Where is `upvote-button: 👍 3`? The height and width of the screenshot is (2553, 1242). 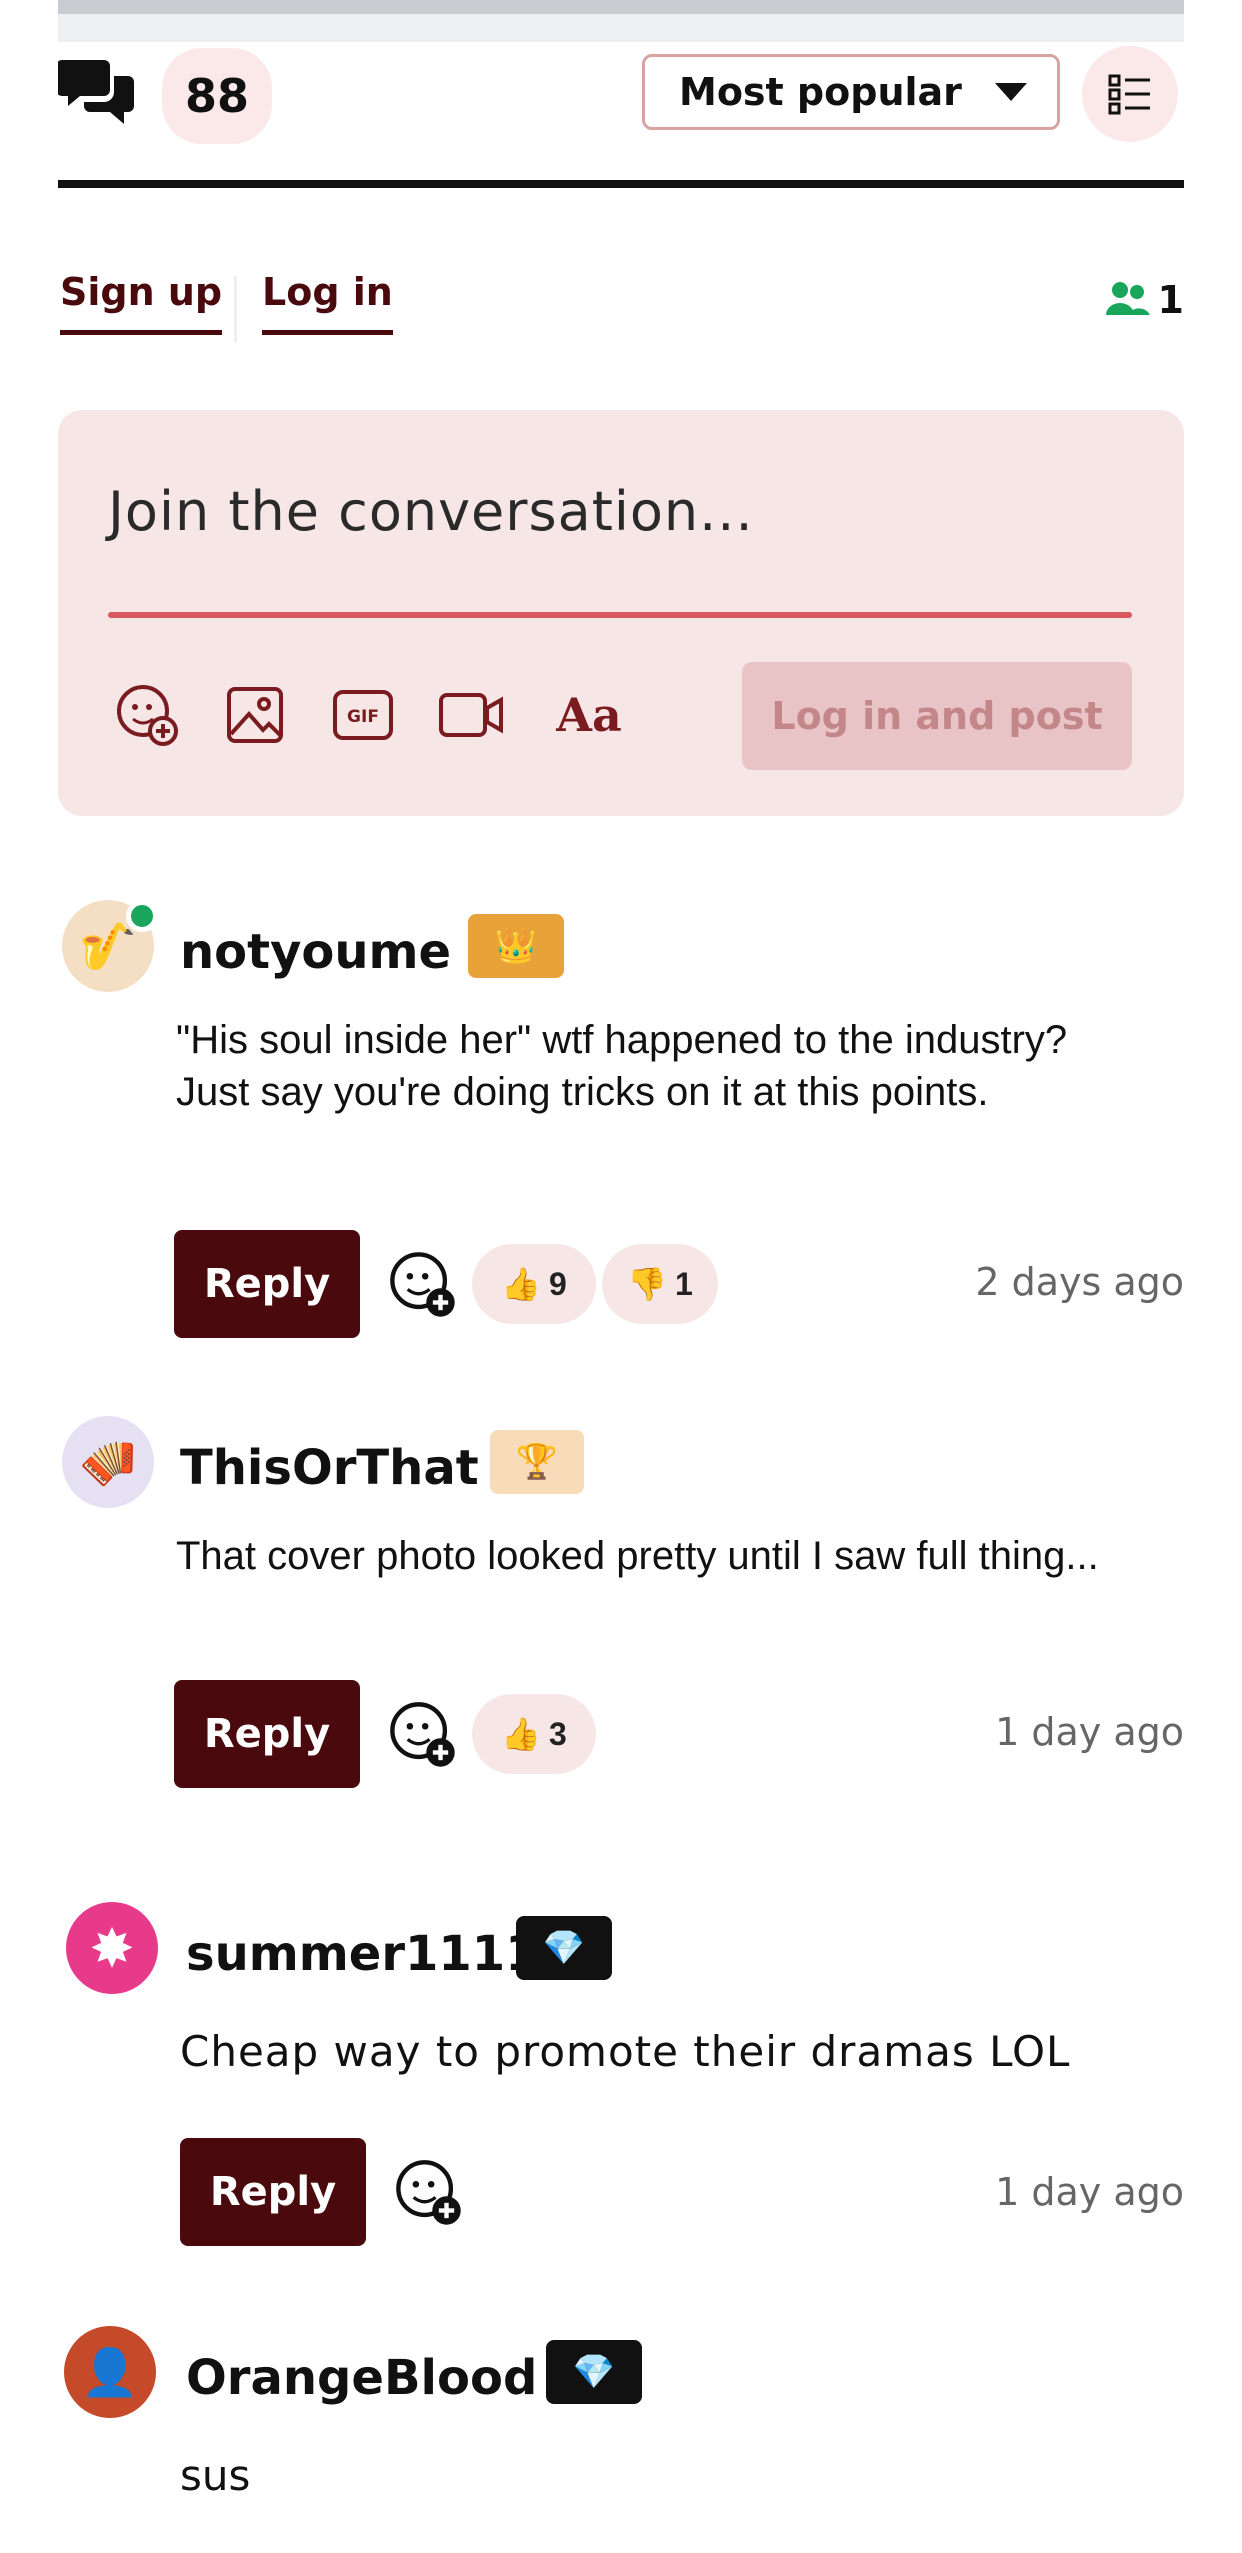 upvote-button: 👍 3 is located at coordinates (534, 1734).